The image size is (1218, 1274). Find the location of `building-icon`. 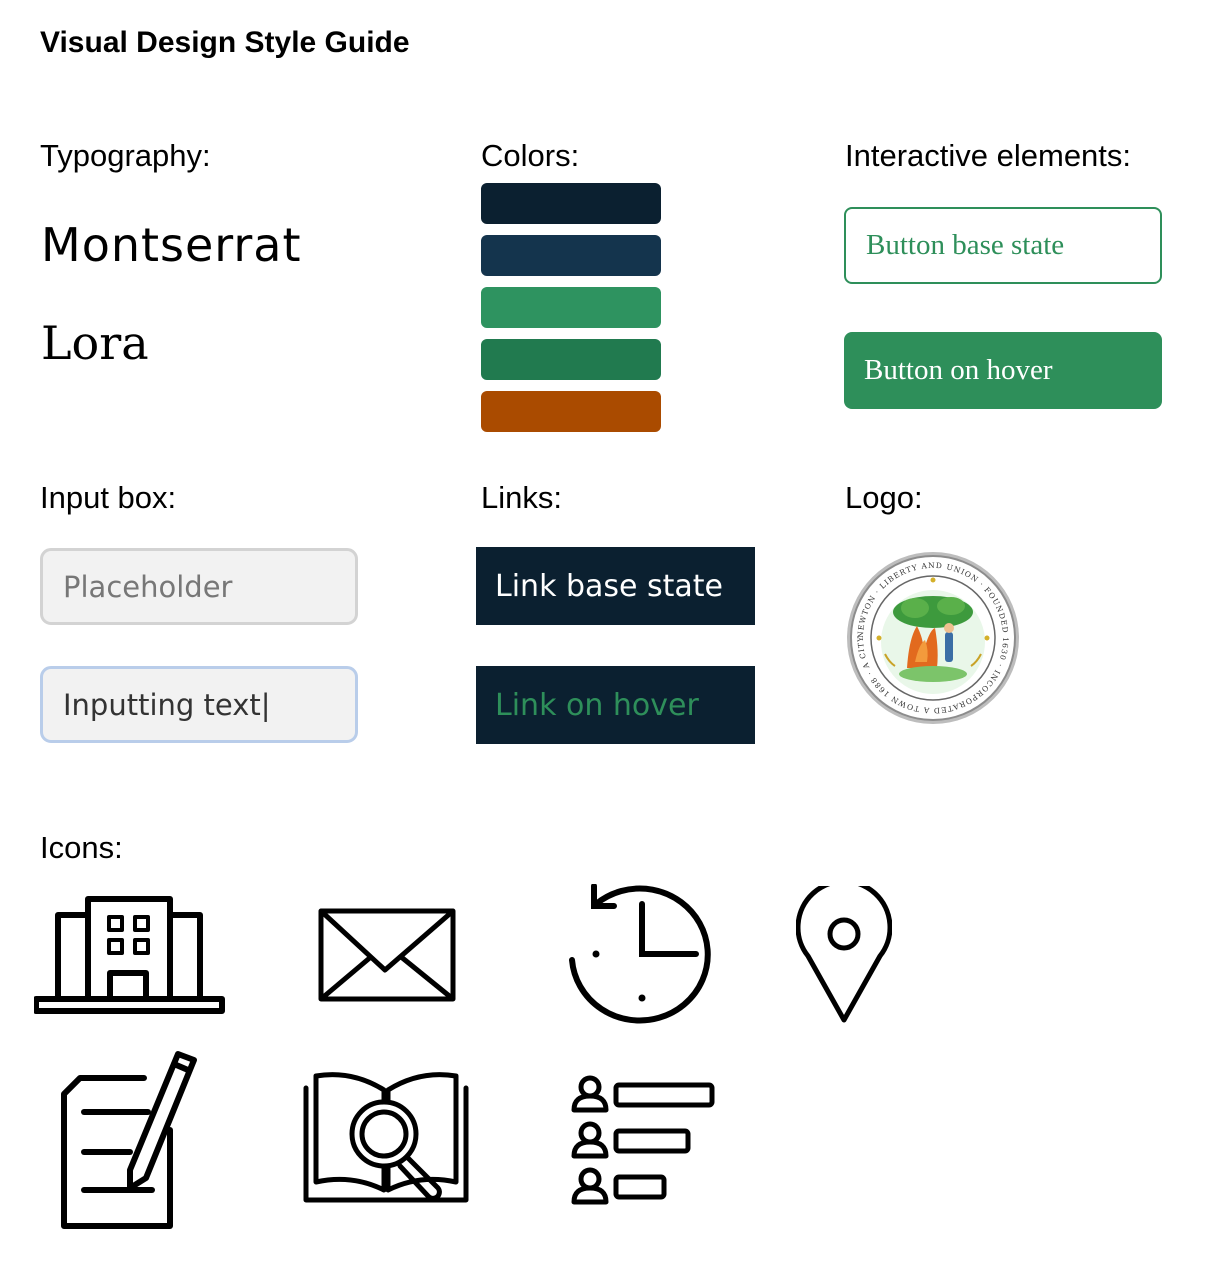

building-icon is located at coordinates (129, 955).